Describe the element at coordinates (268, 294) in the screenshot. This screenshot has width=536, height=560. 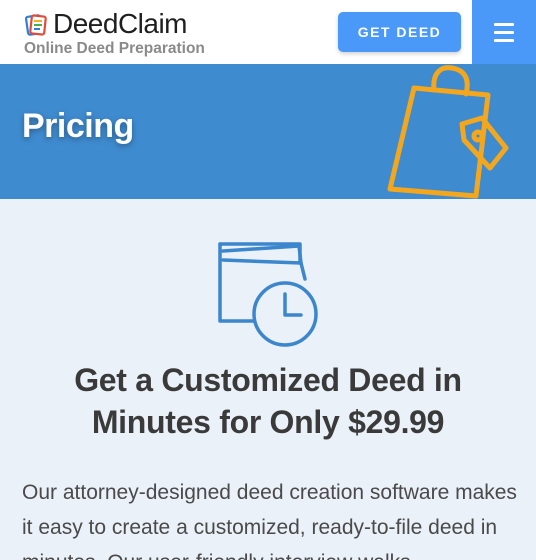
I see `wallet-clock-icon` at that location.